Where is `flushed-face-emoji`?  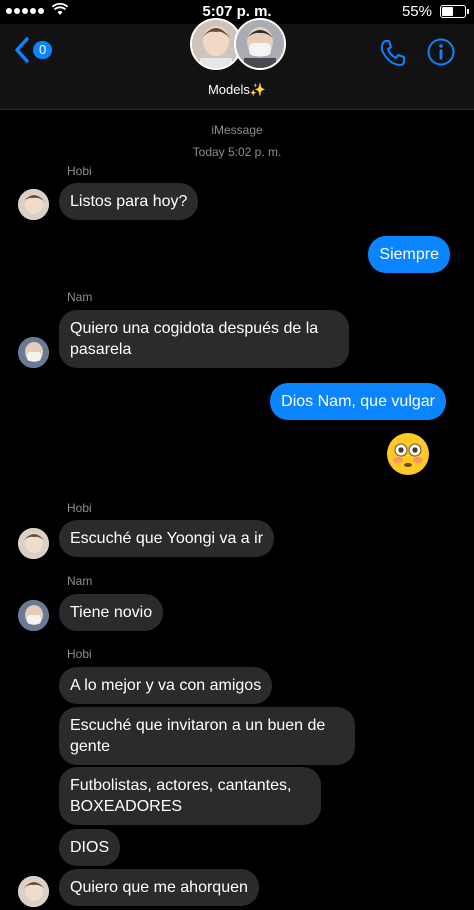 flushed-face-emoji is located at coordinates (408, 454).